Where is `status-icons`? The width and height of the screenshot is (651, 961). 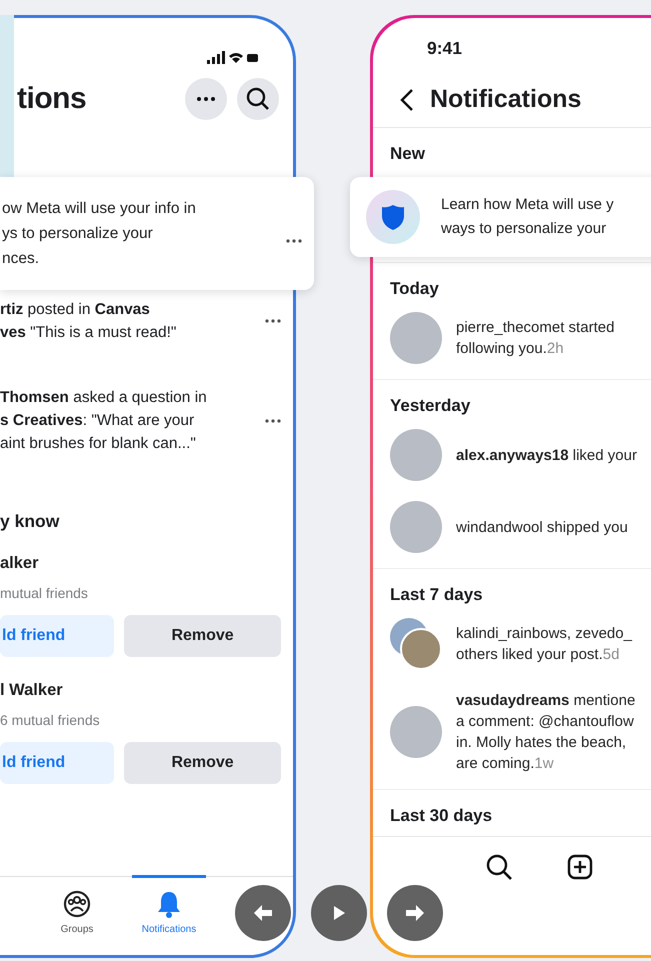 status-icons is located at coordinates (233, 58).